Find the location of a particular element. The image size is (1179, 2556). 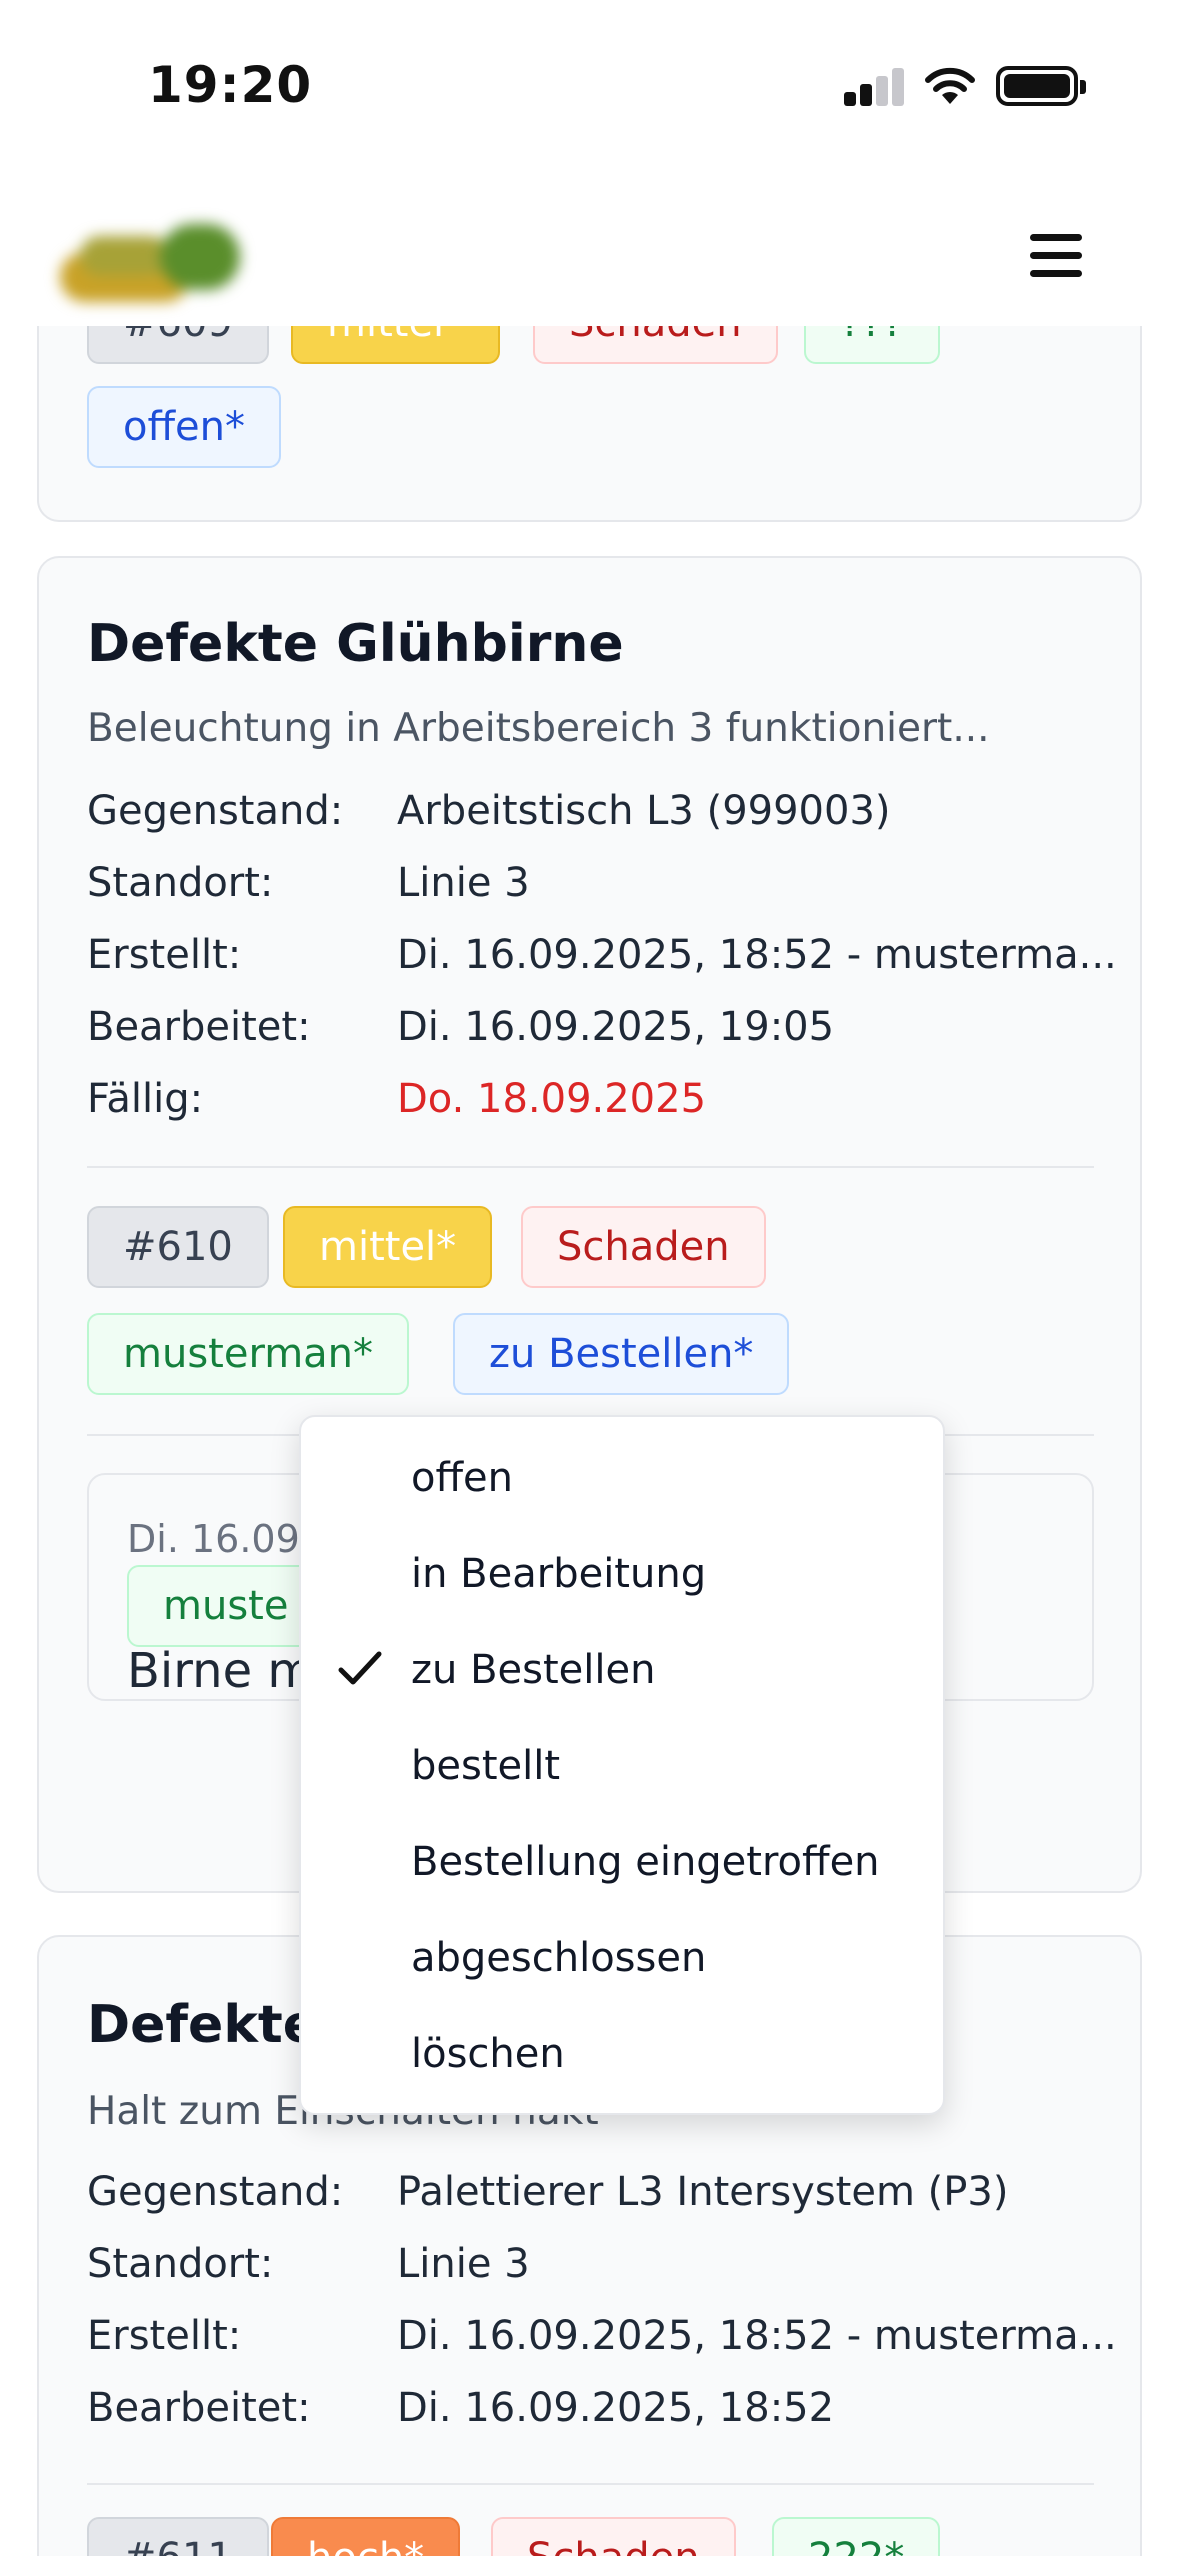

dropdown-option-abgeschlossen: abgeschlossen is located at coordinates (622, 1957).